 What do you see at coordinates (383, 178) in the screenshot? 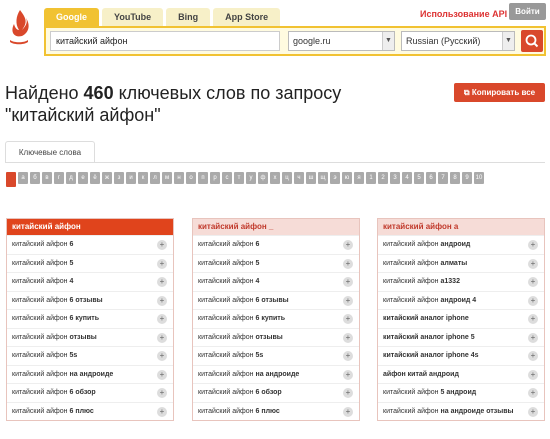
I see `letter-filter-button: 2` at bounding box center [383, 178].